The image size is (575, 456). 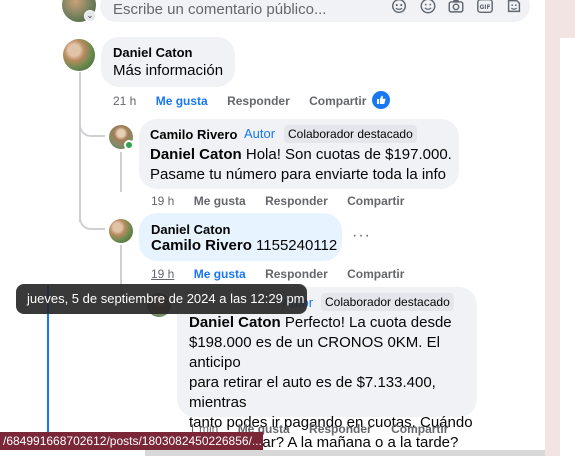 I want to click on chevron-down-icon: ⌄, so click(x=90, y=16).